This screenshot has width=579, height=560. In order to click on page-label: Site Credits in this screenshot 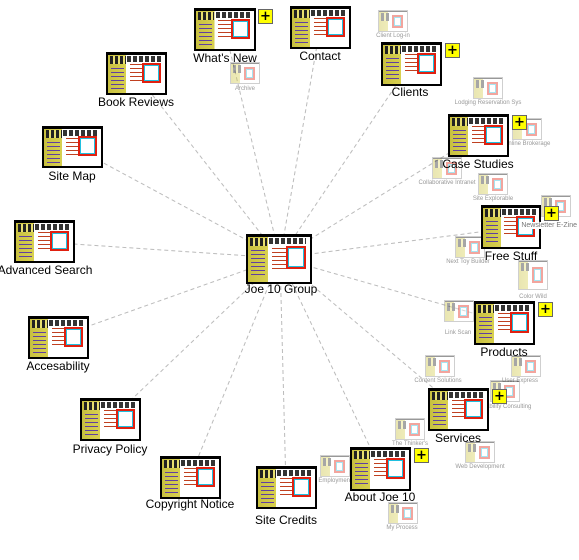, I will do `click(286, 520)`.